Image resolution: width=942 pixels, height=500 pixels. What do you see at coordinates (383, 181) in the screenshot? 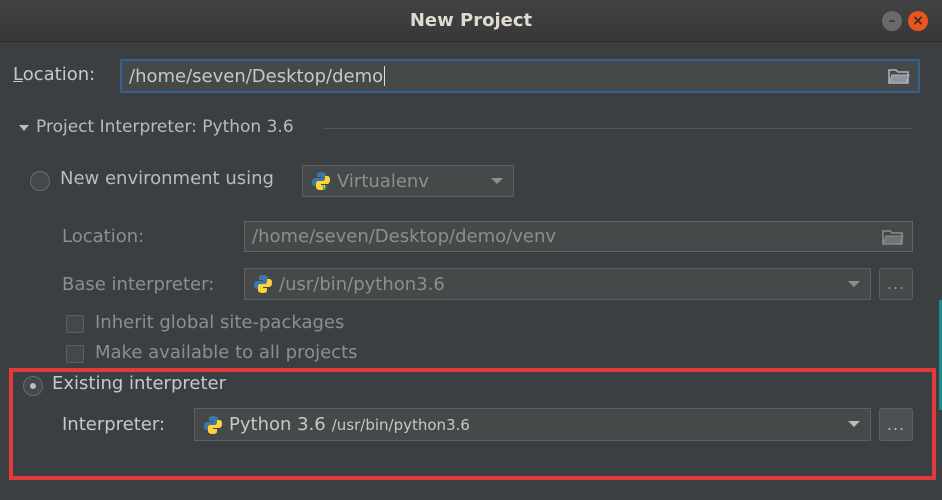
I see `environment-tool-value: Virtualenv` at bounding box center [383, 181].